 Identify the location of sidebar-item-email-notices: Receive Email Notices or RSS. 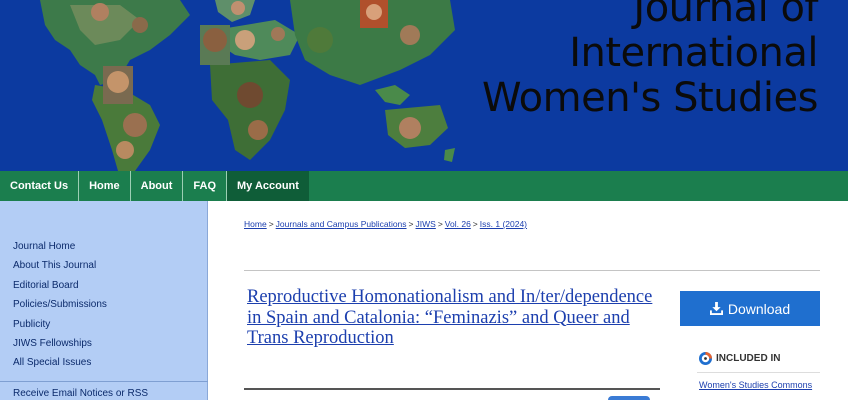
(80, 393).